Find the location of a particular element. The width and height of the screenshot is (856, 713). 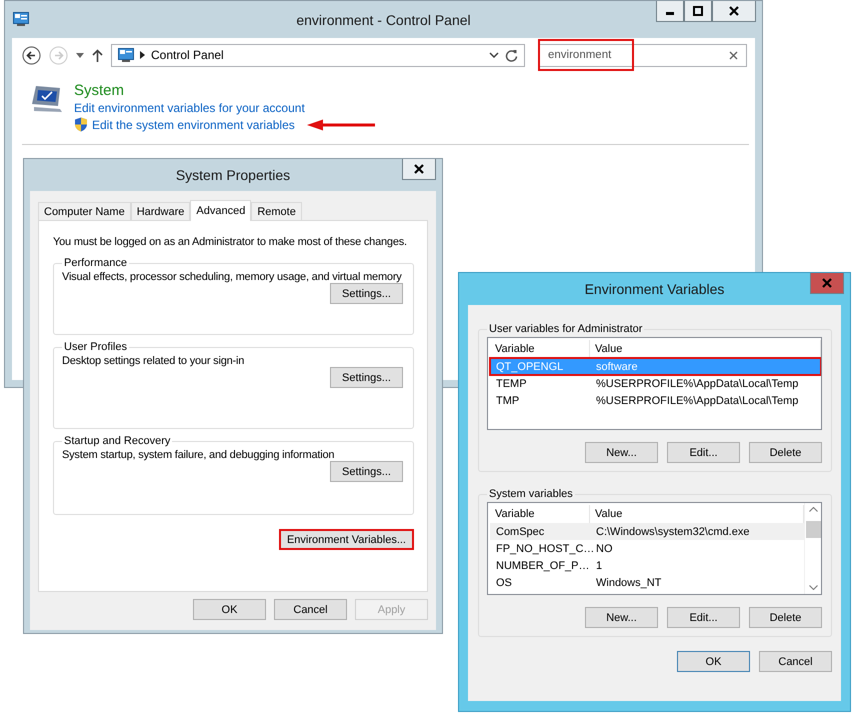

maximize-icon is located at coordinates (698, 11).